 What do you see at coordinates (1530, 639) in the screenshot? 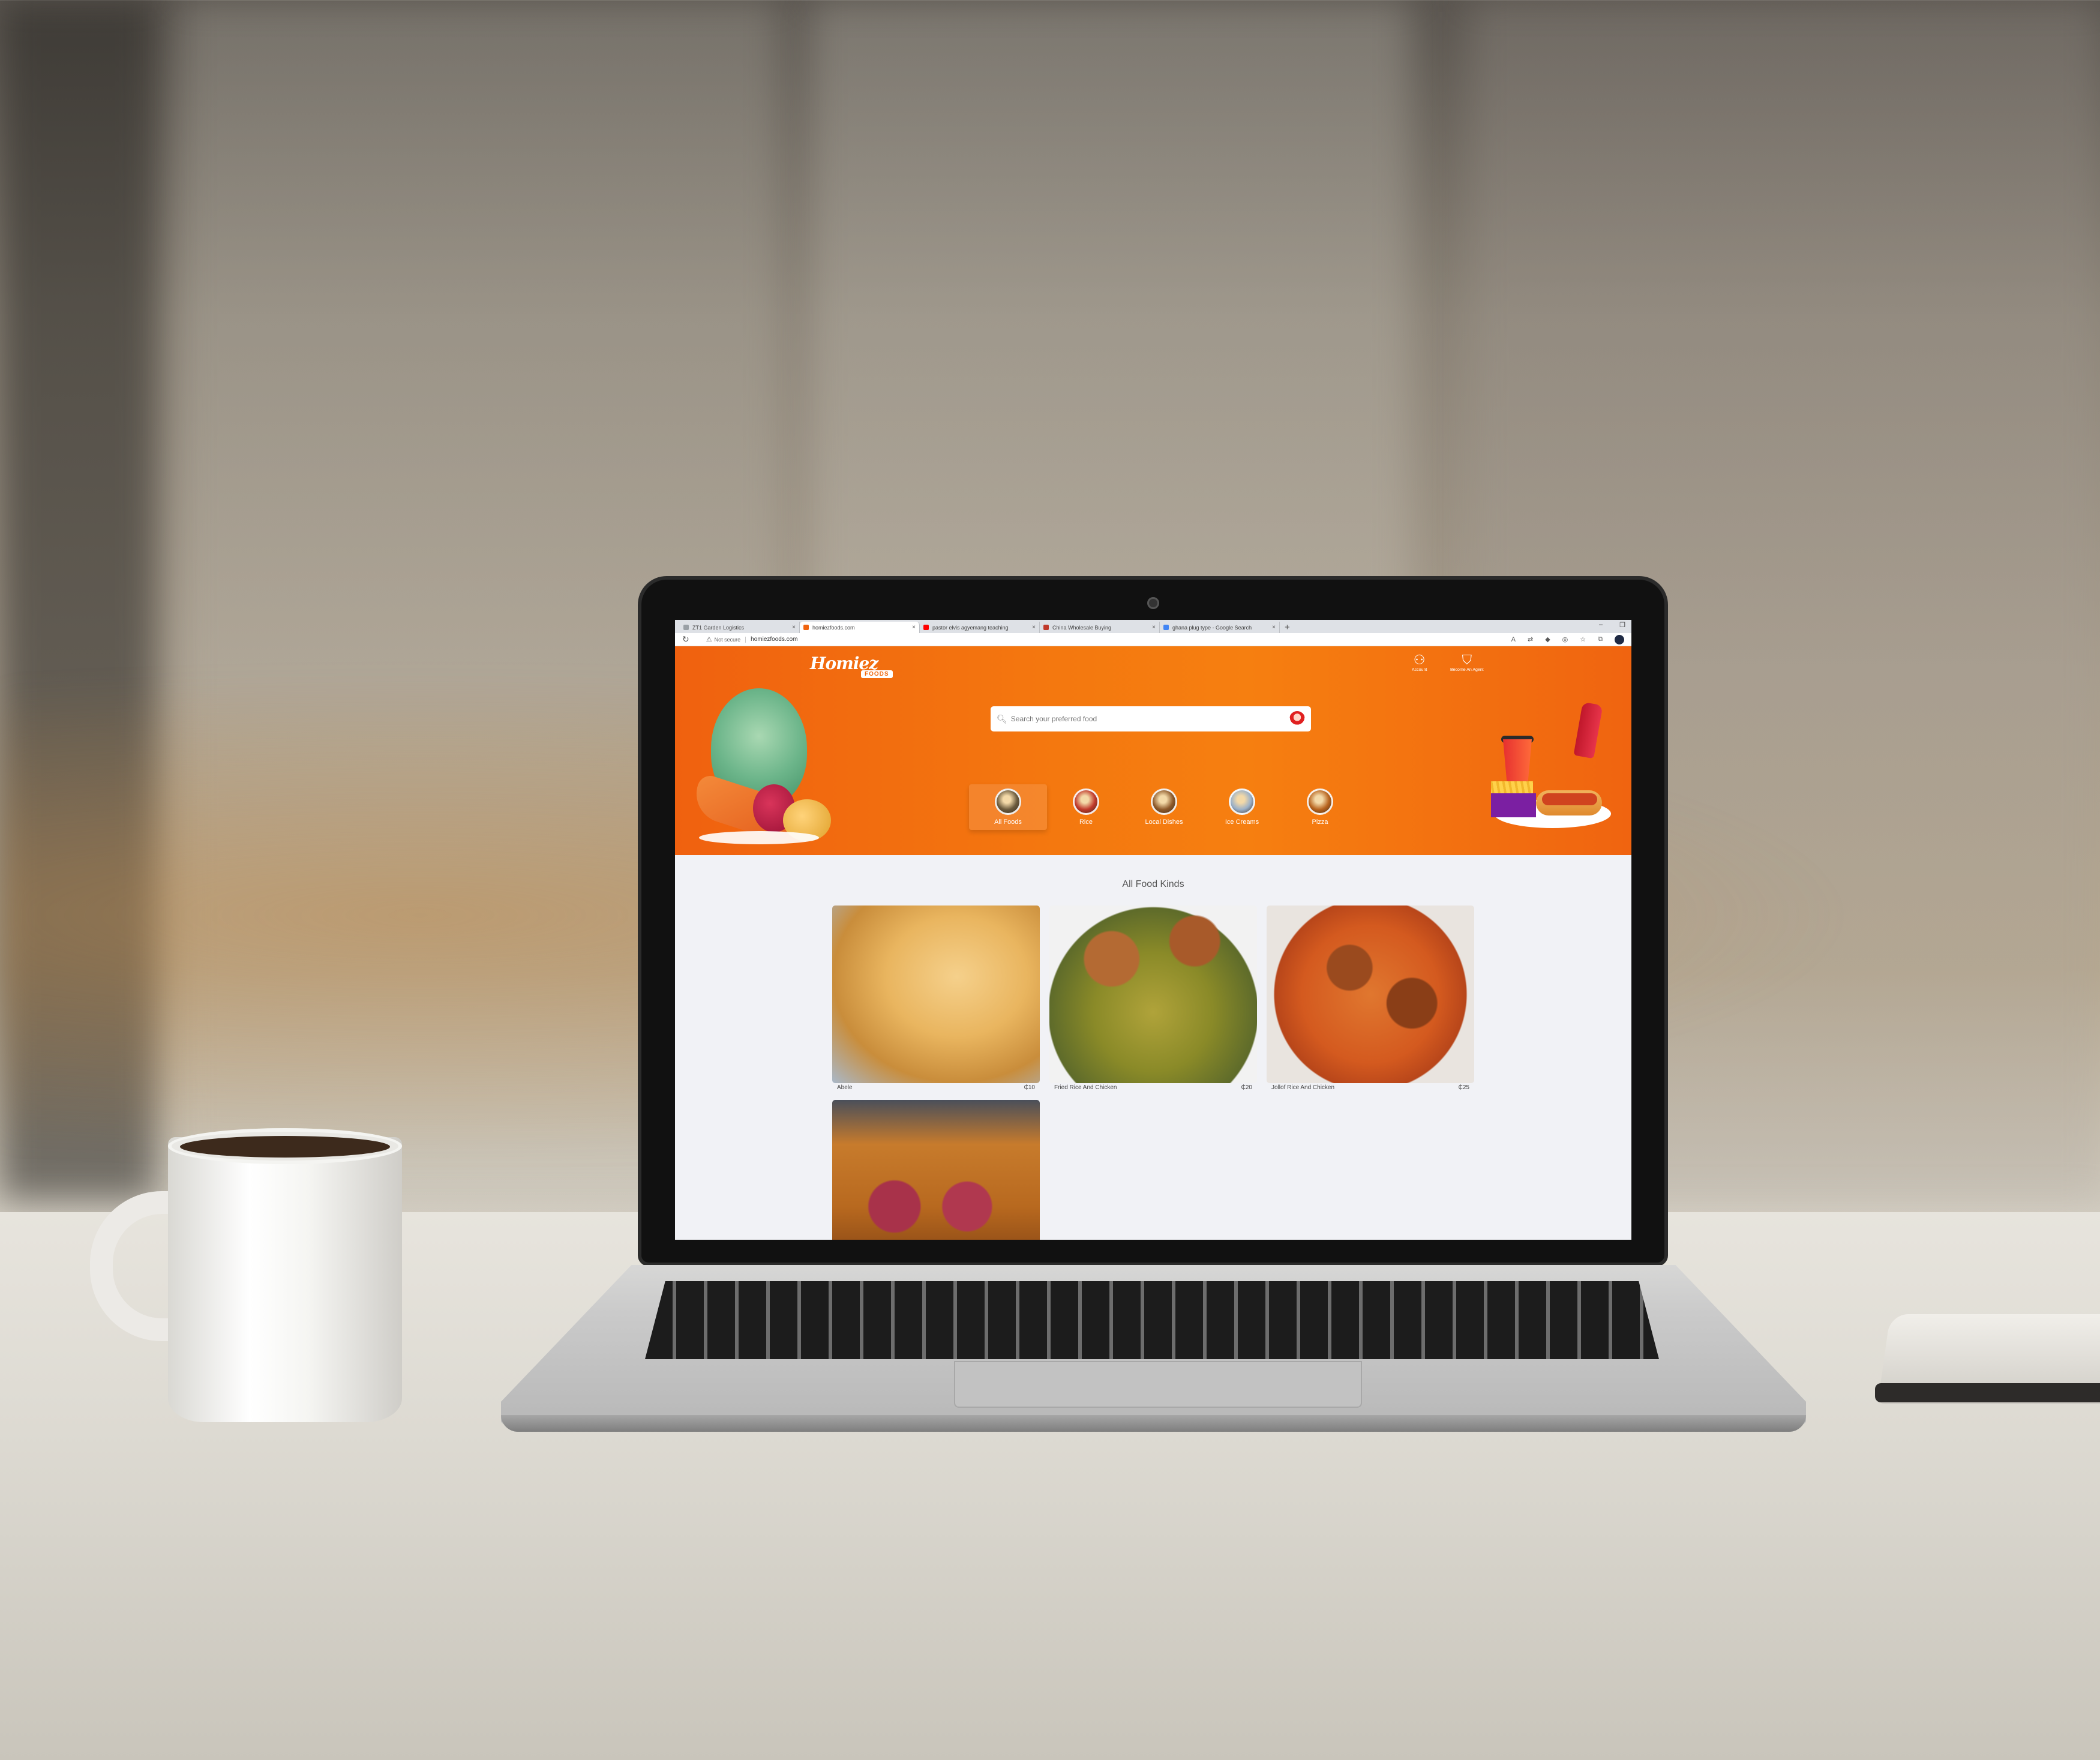
I see `translate-icon: ⇄` at bounding box center [1530, 639].